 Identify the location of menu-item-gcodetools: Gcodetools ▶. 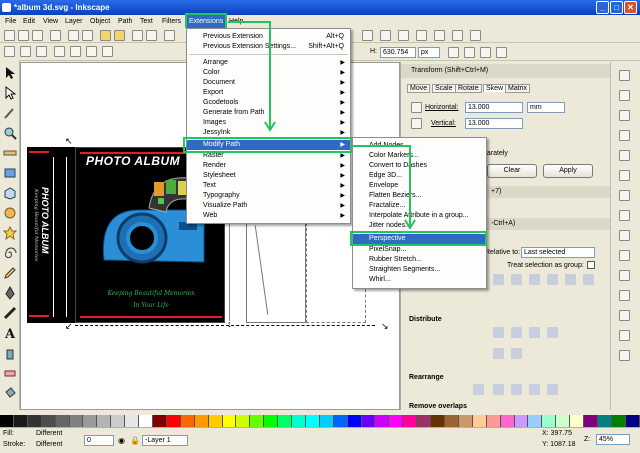
(268, 103).